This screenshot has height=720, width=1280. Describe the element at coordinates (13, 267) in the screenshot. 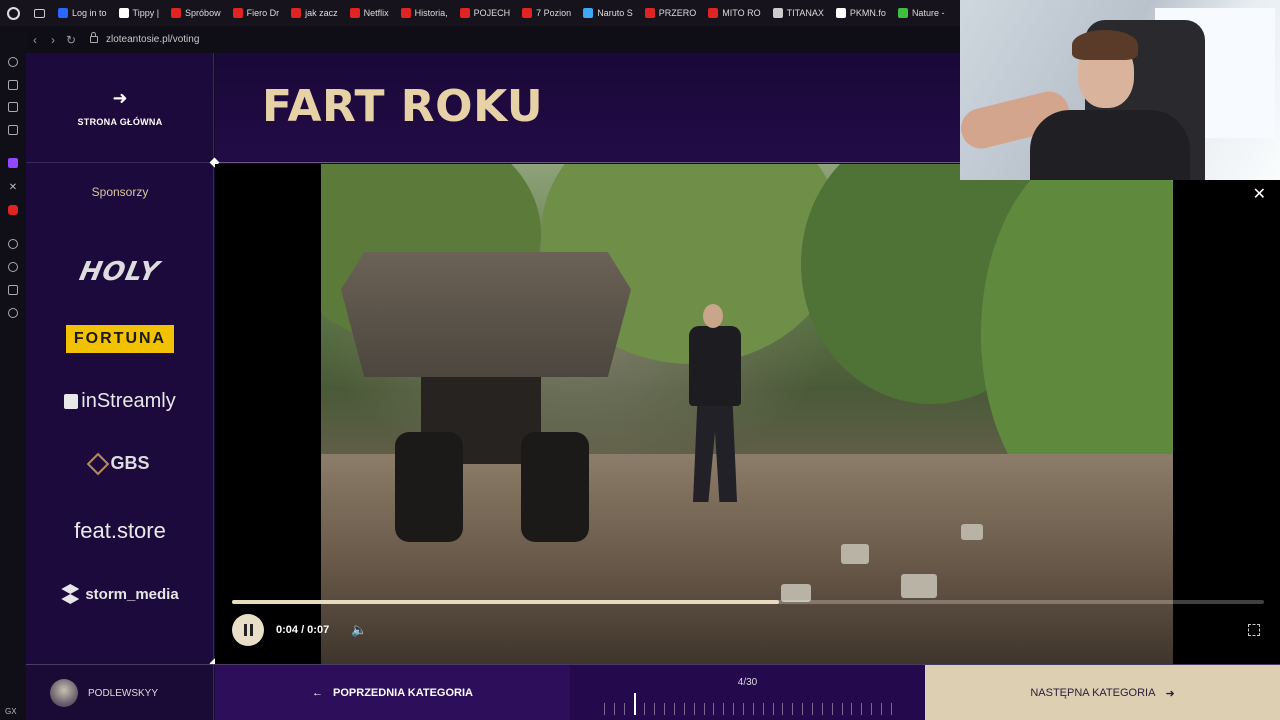

I see `clock-icon` at that location.